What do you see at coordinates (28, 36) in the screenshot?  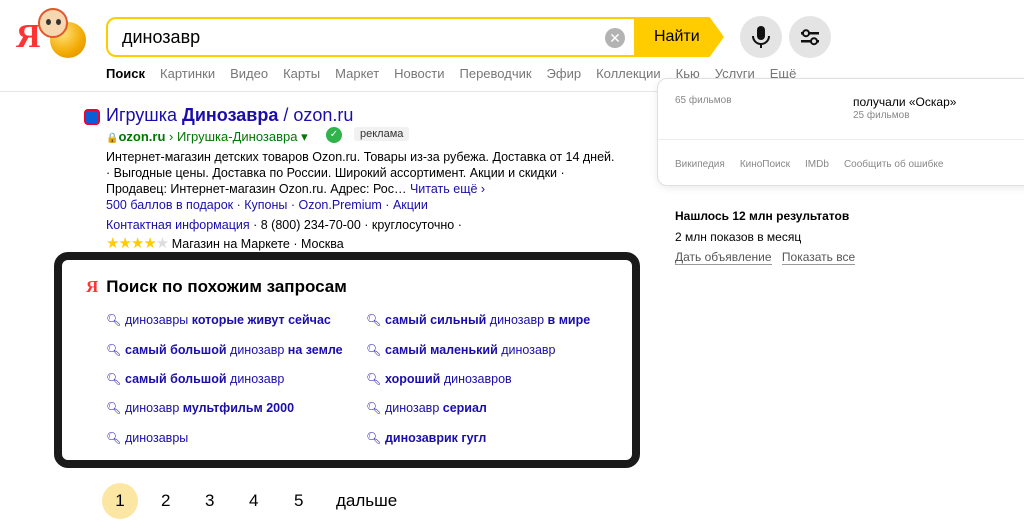 I see `logo-letter: Я` at bounding box center [28, 36].